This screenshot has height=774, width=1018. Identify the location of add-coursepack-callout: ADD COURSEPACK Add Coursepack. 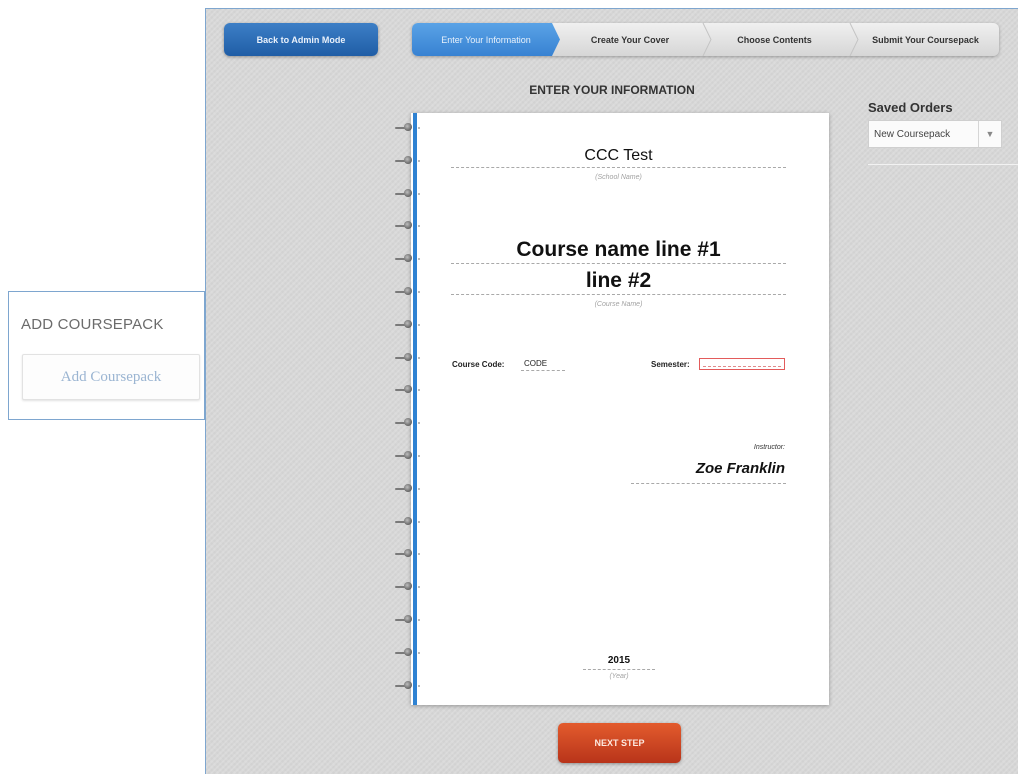
(106, 355).